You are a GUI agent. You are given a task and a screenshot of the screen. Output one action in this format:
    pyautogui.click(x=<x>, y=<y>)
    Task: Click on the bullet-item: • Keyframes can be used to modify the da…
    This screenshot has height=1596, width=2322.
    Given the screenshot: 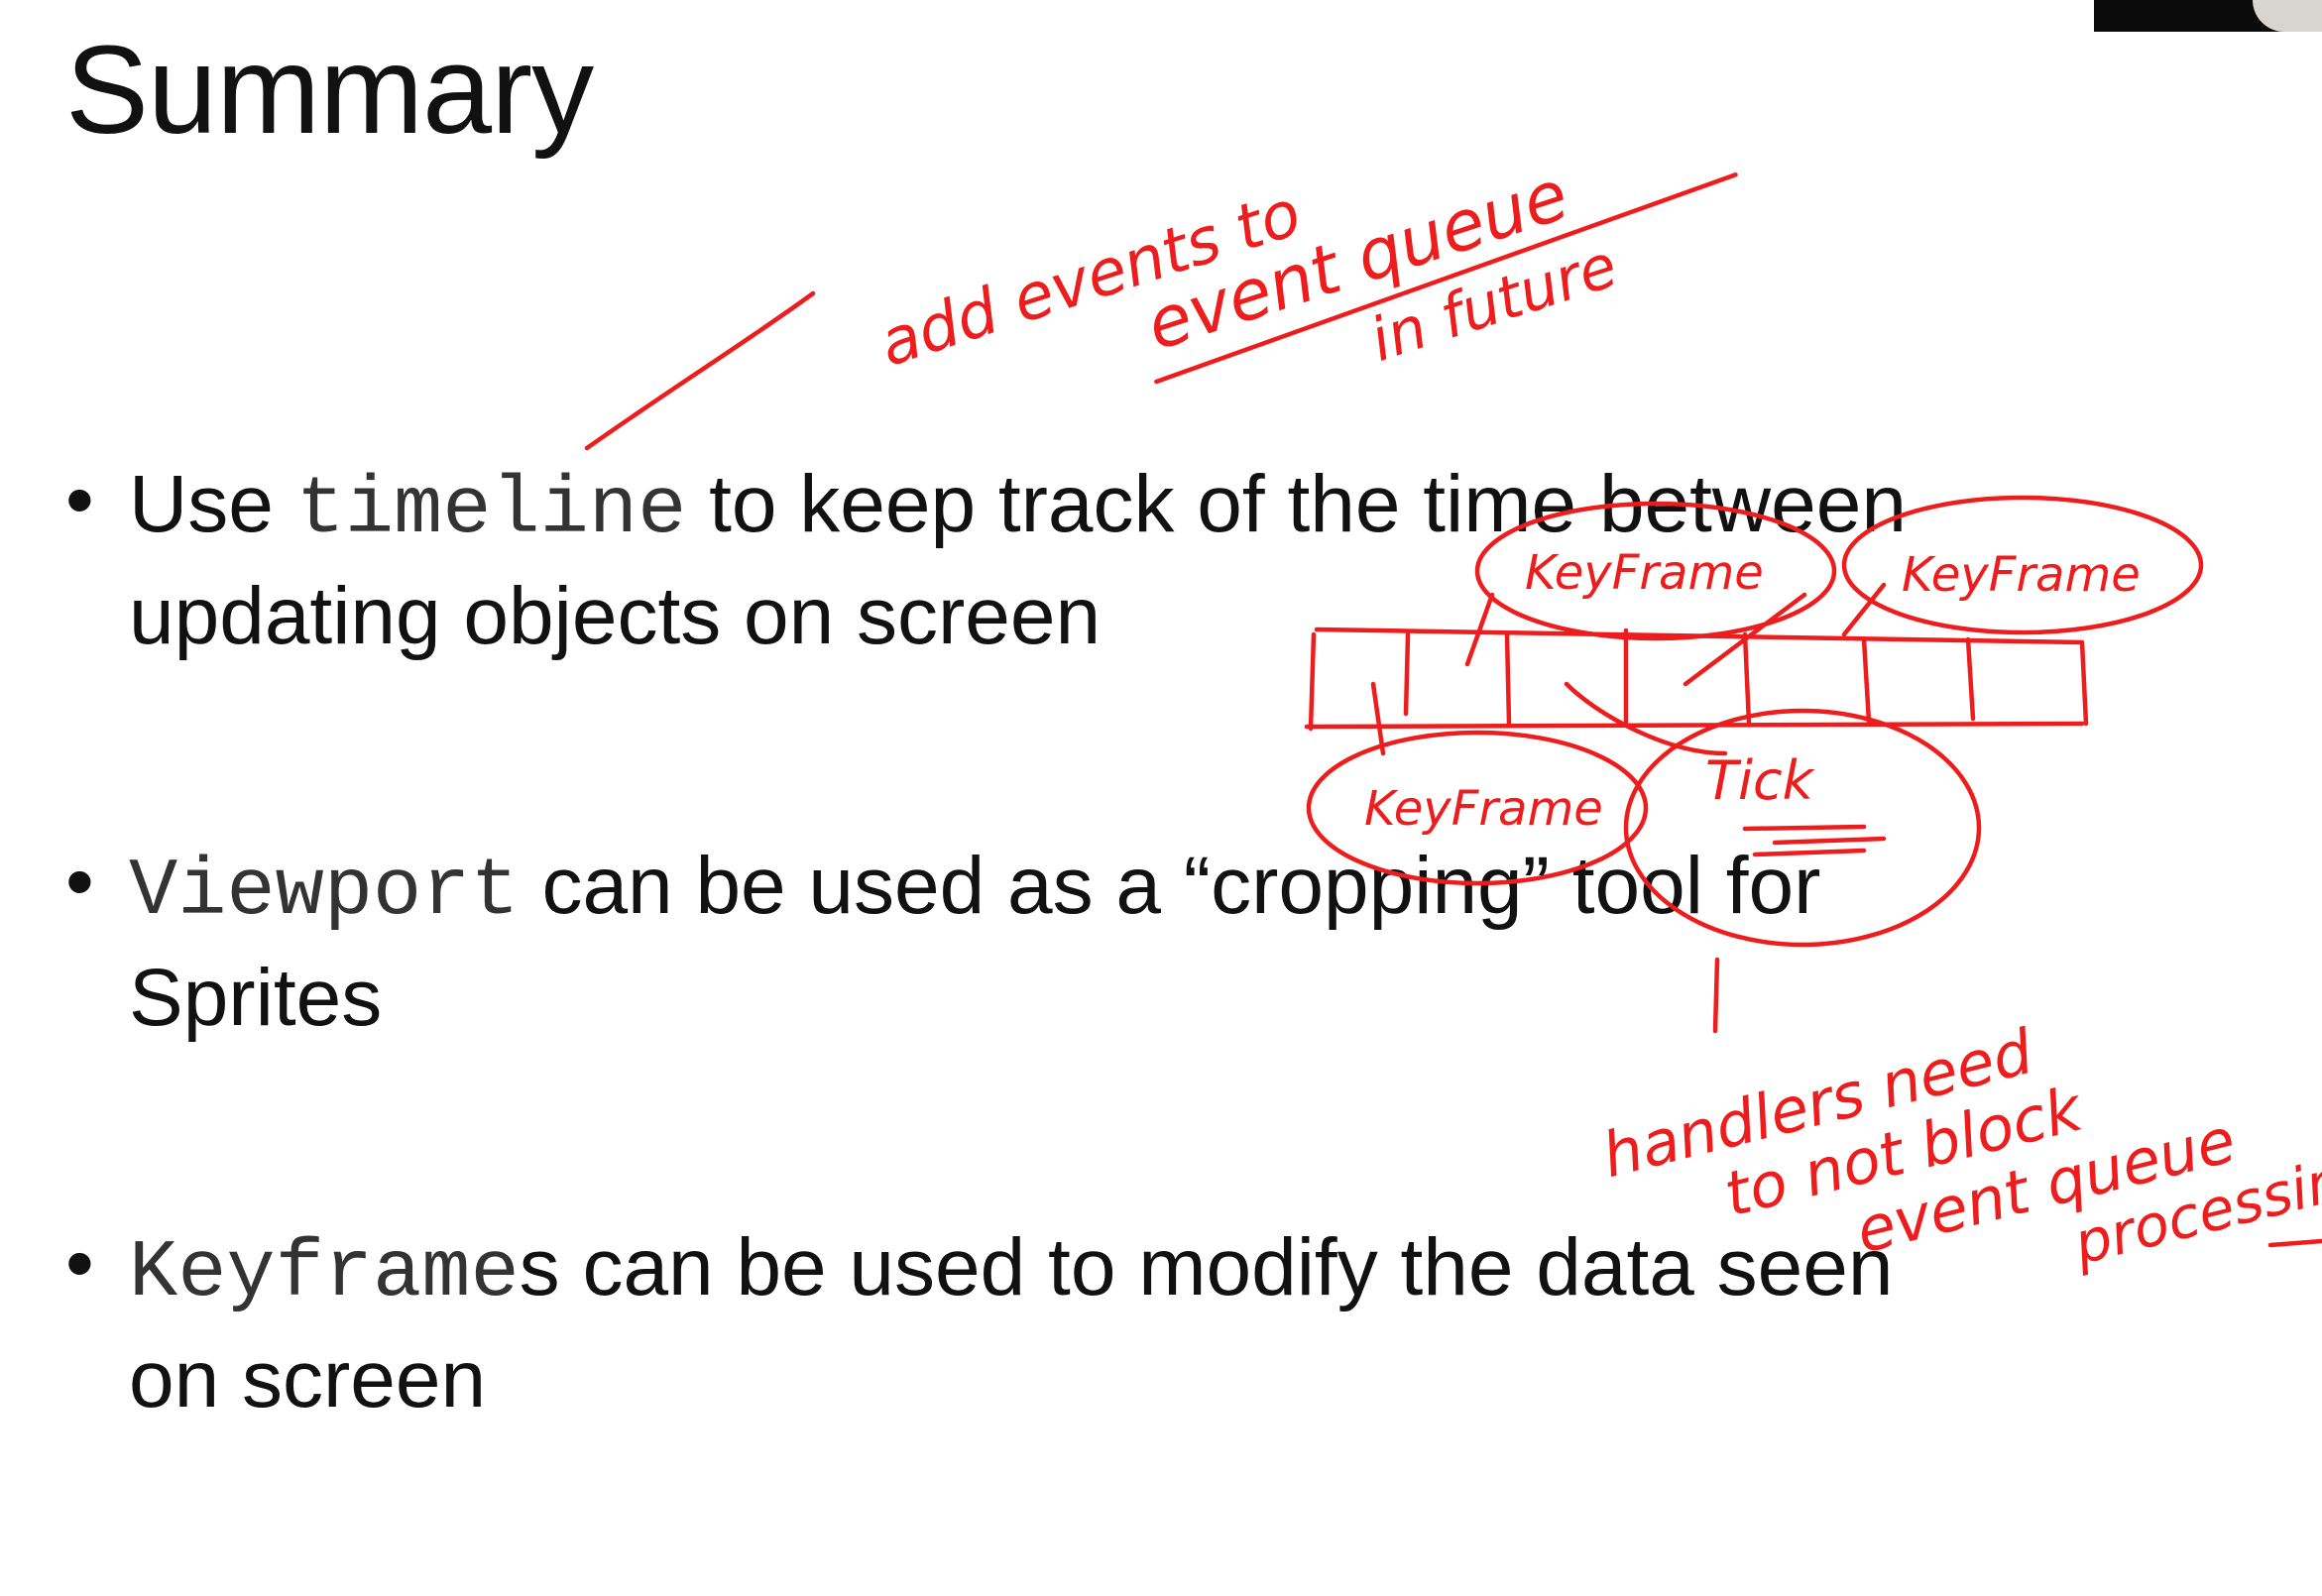 What is the action you would take?
    pyautogui.click(x=1106, y=1323)
    